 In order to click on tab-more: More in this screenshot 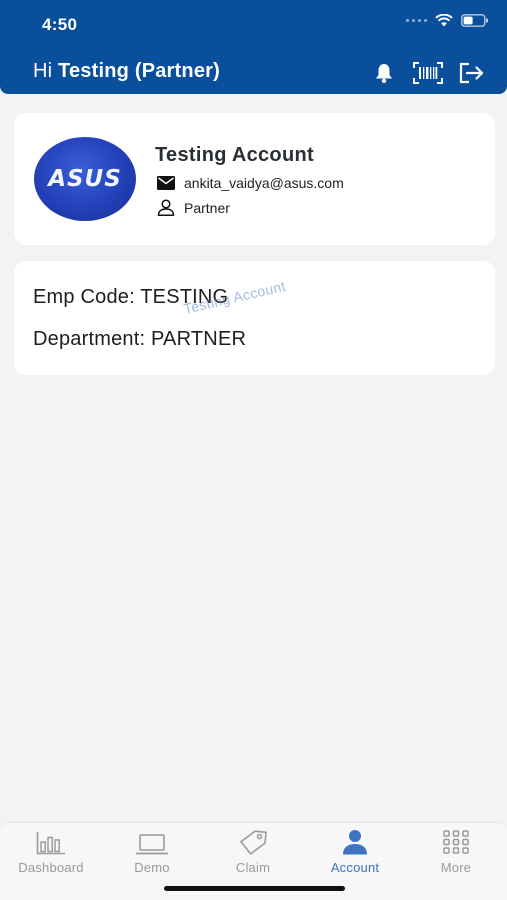, I will do `click(456, 851)`.